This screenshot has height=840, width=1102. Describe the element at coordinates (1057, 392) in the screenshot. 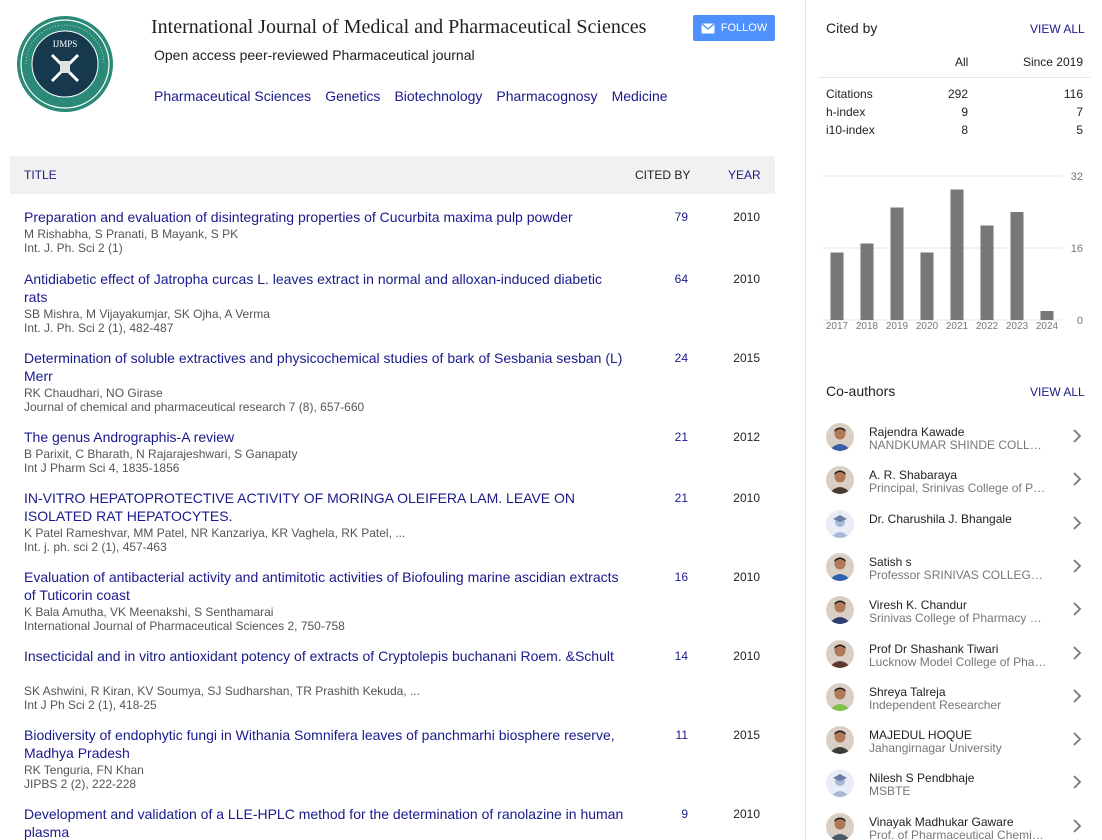

I see `coauthors-view-all: VIEW ALL` at that location.